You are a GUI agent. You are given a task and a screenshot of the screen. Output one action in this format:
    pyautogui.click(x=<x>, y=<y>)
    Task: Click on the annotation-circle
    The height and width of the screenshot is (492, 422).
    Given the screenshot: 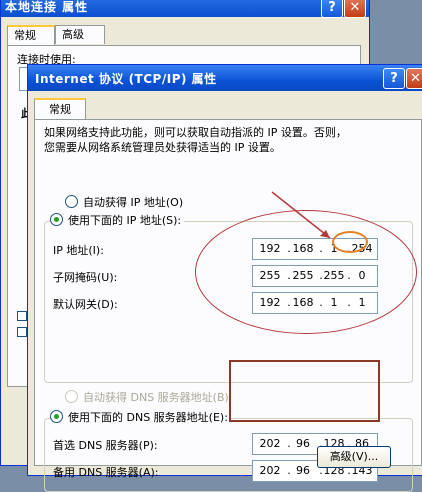 What is the action you would take?
    pyautogui.click(x=350, y=242)
    